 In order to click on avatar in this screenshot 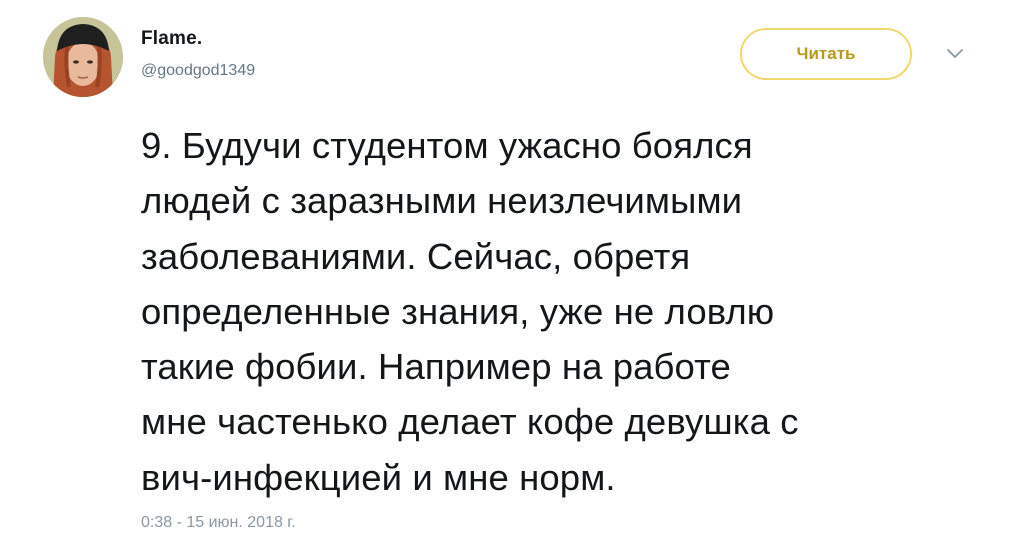, I will do `click(83, 57)`.